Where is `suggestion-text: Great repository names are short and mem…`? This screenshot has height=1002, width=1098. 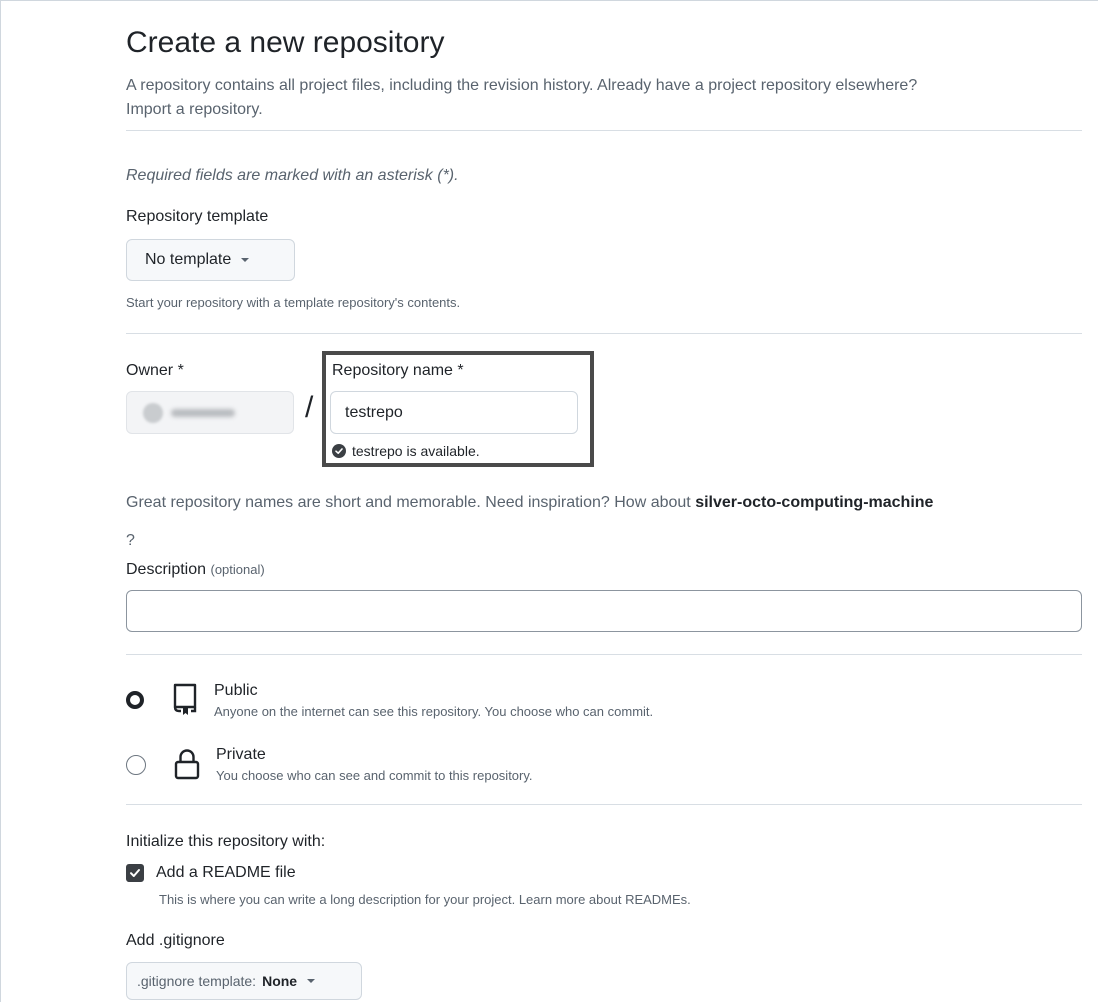 suggestion-text: Great repository names are short and mem… is located at coordinates (408, 502).